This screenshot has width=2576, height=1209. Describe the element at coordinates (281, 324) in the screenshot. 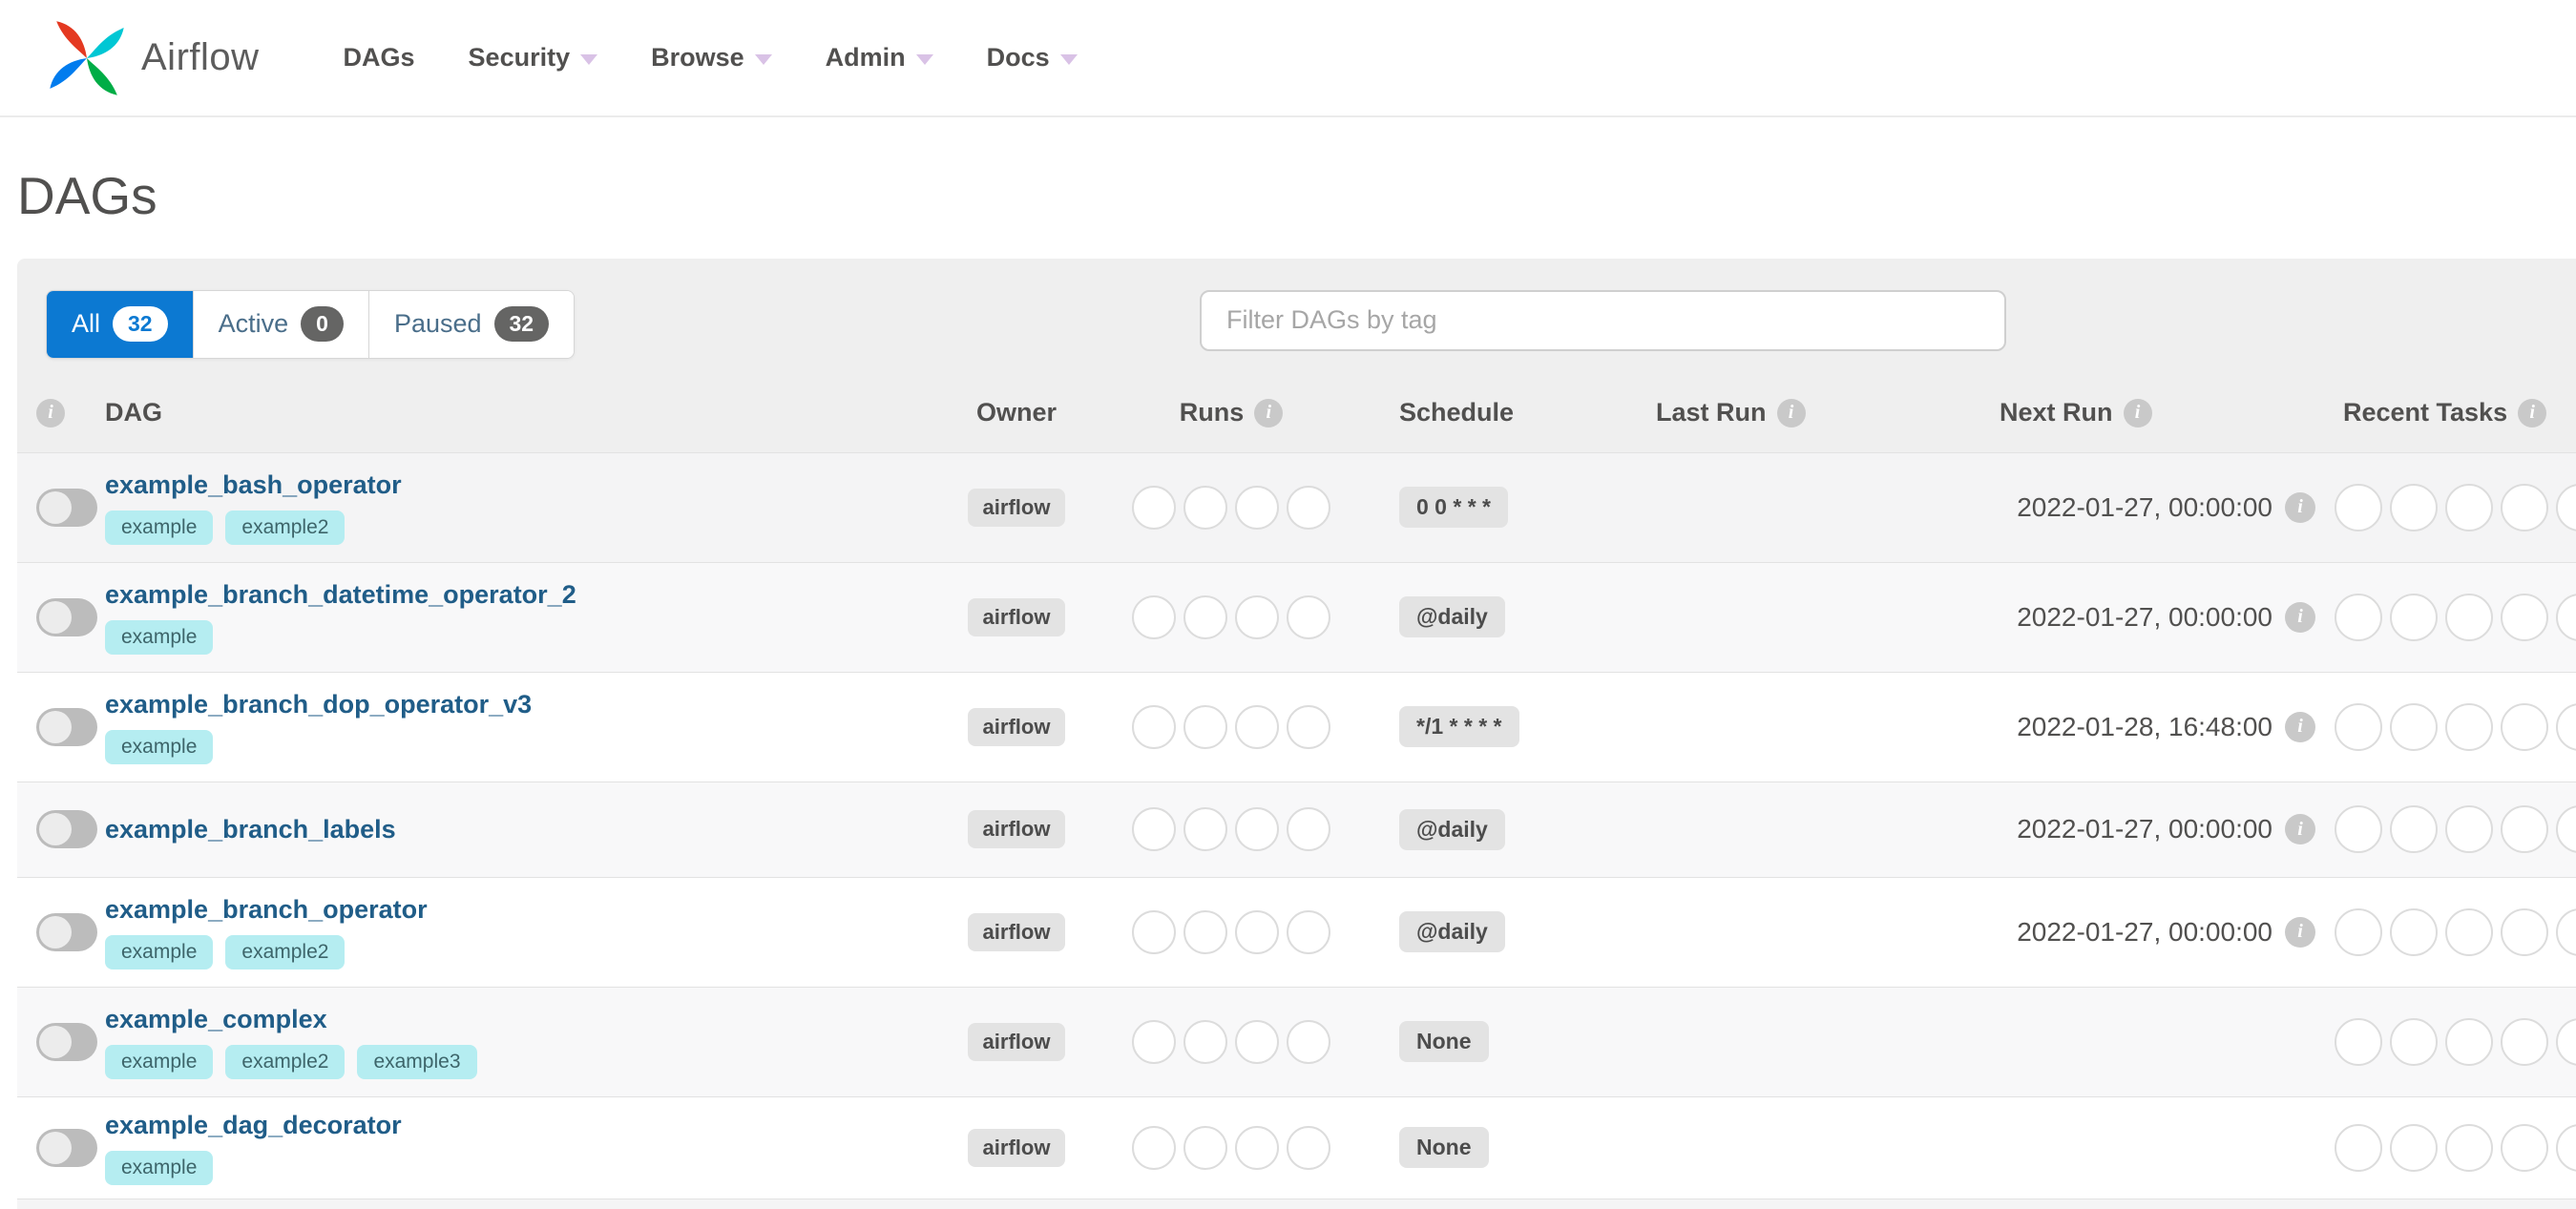

I see `tab-active: Active 0` at that location.